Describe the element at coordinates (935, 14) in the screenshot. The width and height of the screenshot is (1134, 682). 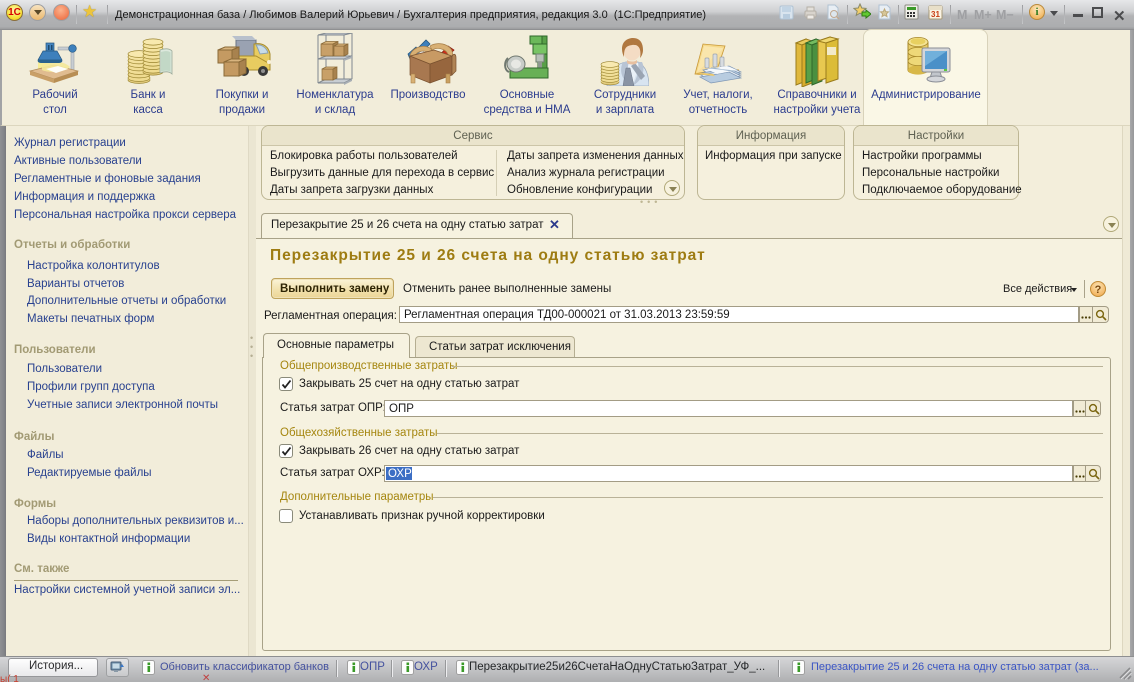
I see `svg-text: 31` at that location.